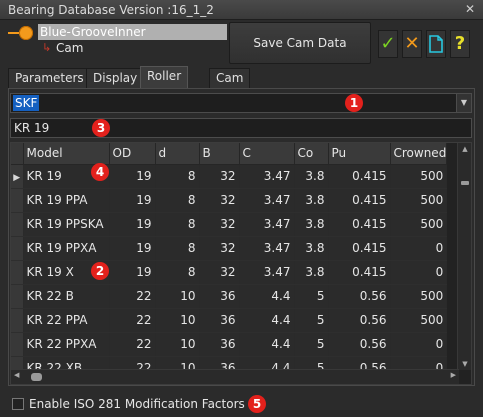 The height and width of the screenshot is (417, 483). Describe the element at coordinates (388, 44) in the screenshot. I see `checkmark-icon: ✓` at that location.